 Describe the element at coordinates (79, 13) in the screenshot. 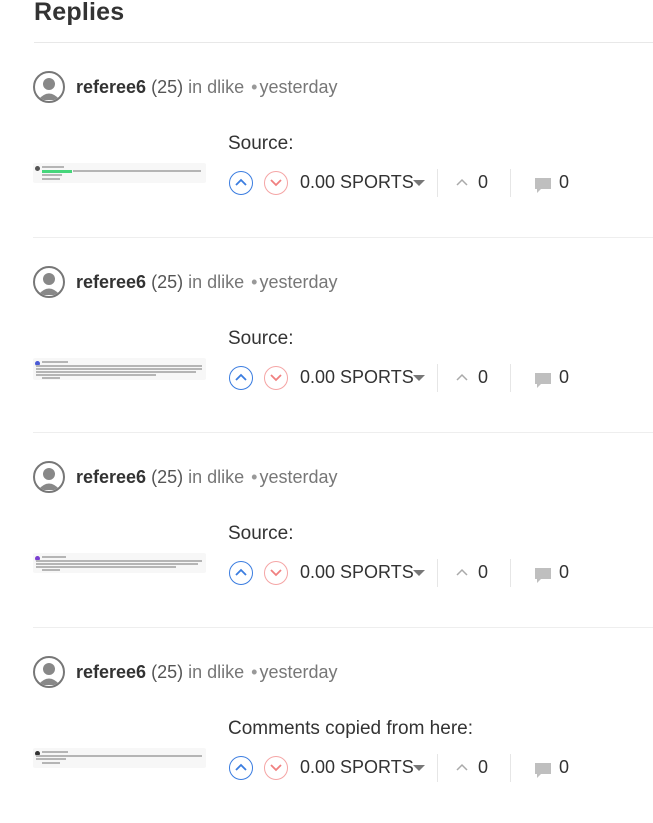

I see `page-title: Replies` at that location.